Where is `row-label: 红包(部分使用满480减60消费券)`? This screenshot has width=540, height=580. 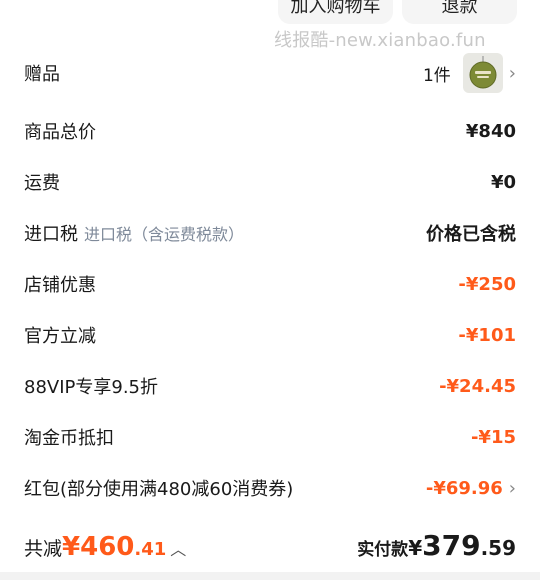
row-label: 红包(部分使用满480减60消费券) is located at coordinates (159, 489).